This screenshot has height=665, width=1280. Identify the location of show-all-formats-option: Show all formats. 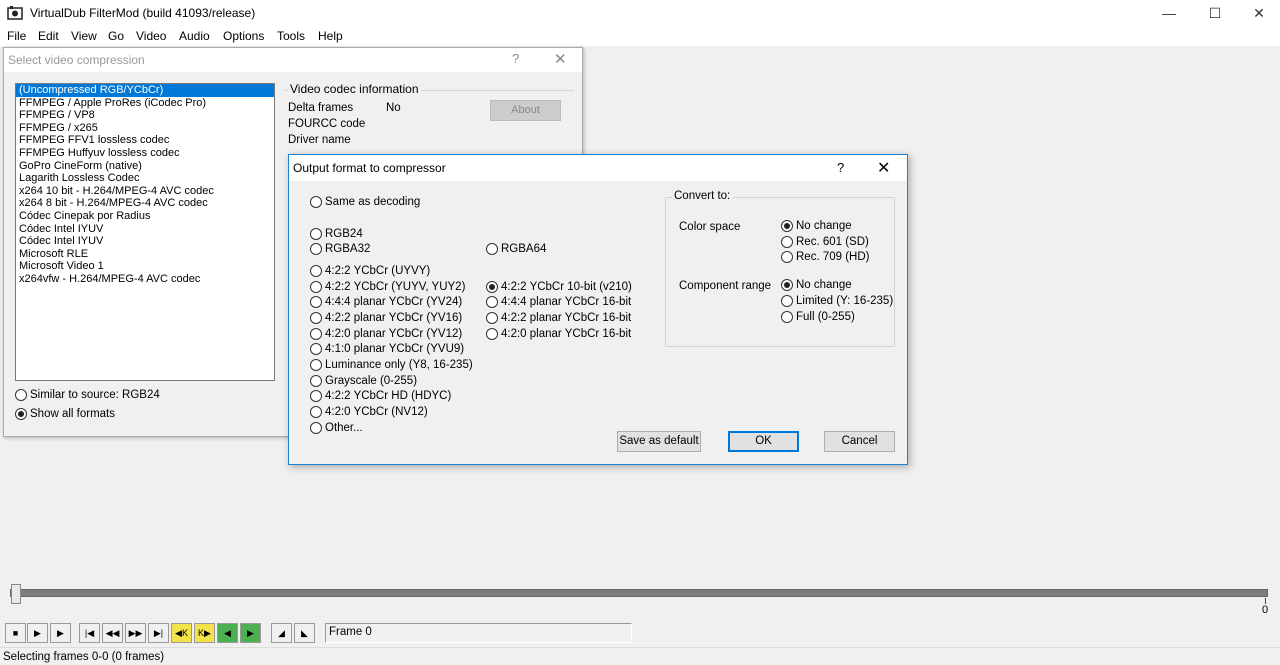
(65, 414).